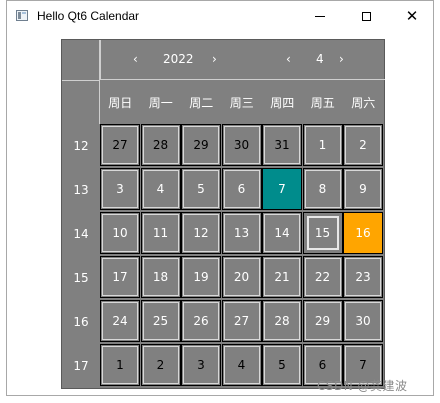 The image size is (440, 403). What do you see at coordinates (320, 59) in the screenshot?
I see `month-label: 4` at bounding box center [320, 59].